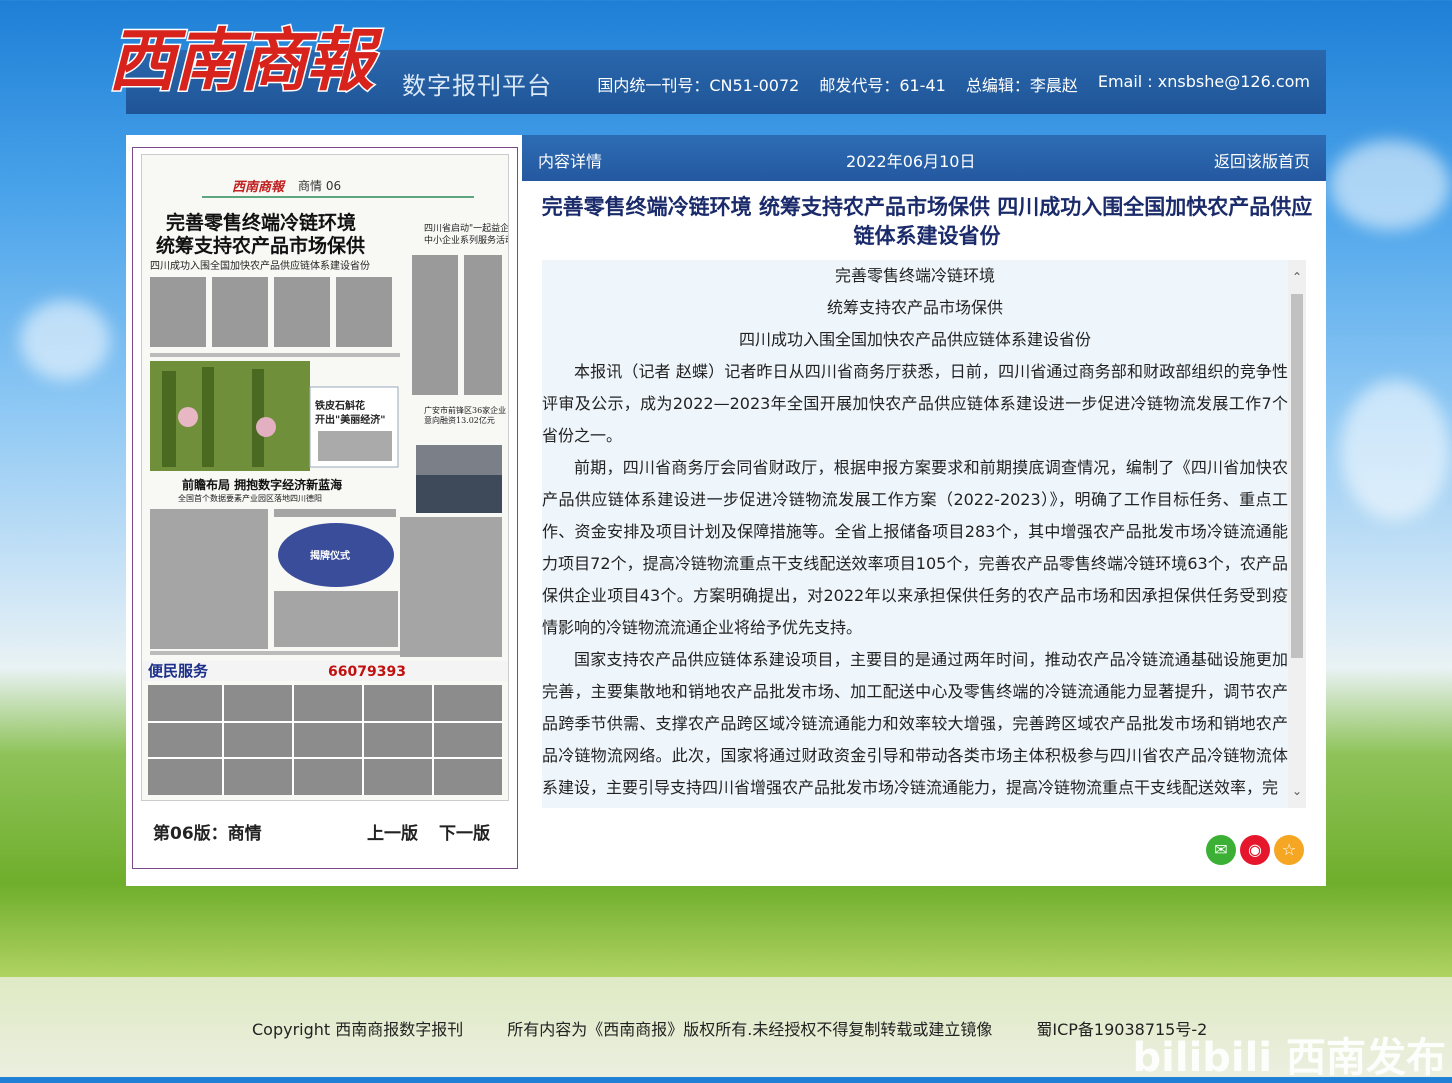 This screenshot has width=1452, height=1083. Describe the element at coordinates (570, 161) in the screenshot. I see `content-detail-label: 内容详情` at that location.